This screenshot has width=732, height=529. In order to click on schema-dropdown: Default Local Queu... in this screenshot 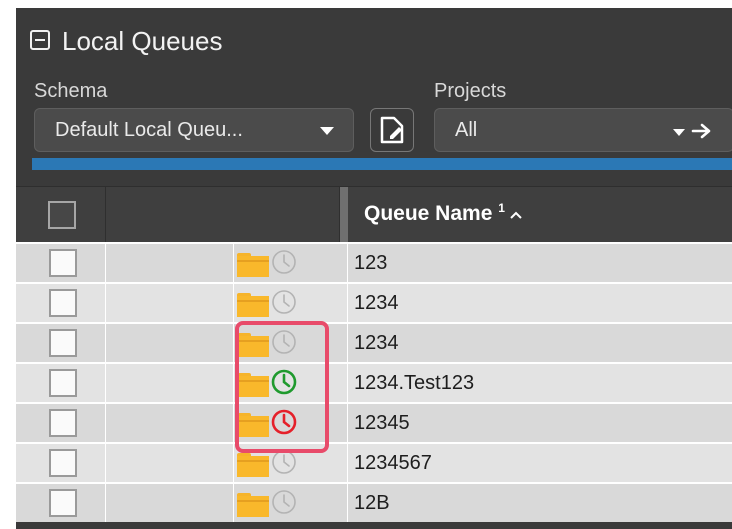, I will do `click(194, 130)`.